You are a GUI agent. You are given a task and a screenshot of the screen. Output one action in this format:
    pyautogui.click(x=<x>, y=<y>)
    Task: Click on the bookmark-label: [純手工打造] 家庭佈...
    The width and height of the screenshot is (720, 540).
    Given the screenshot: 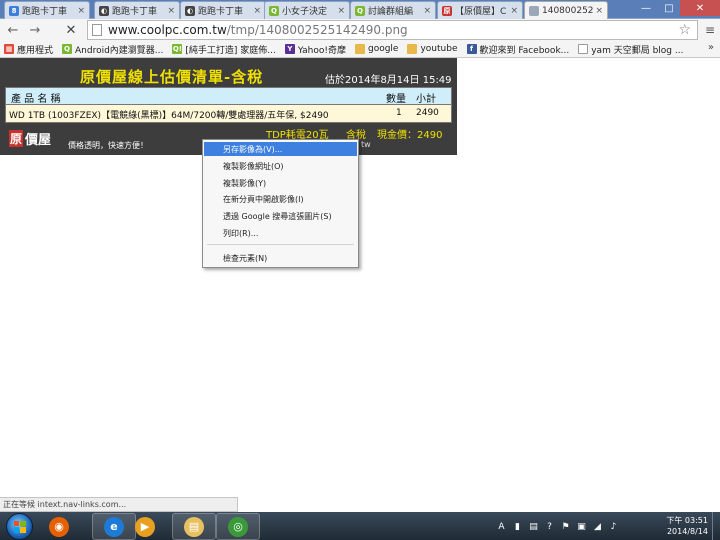 What is the action you would take?
    pyautogui.click(x=230, y=50)
    